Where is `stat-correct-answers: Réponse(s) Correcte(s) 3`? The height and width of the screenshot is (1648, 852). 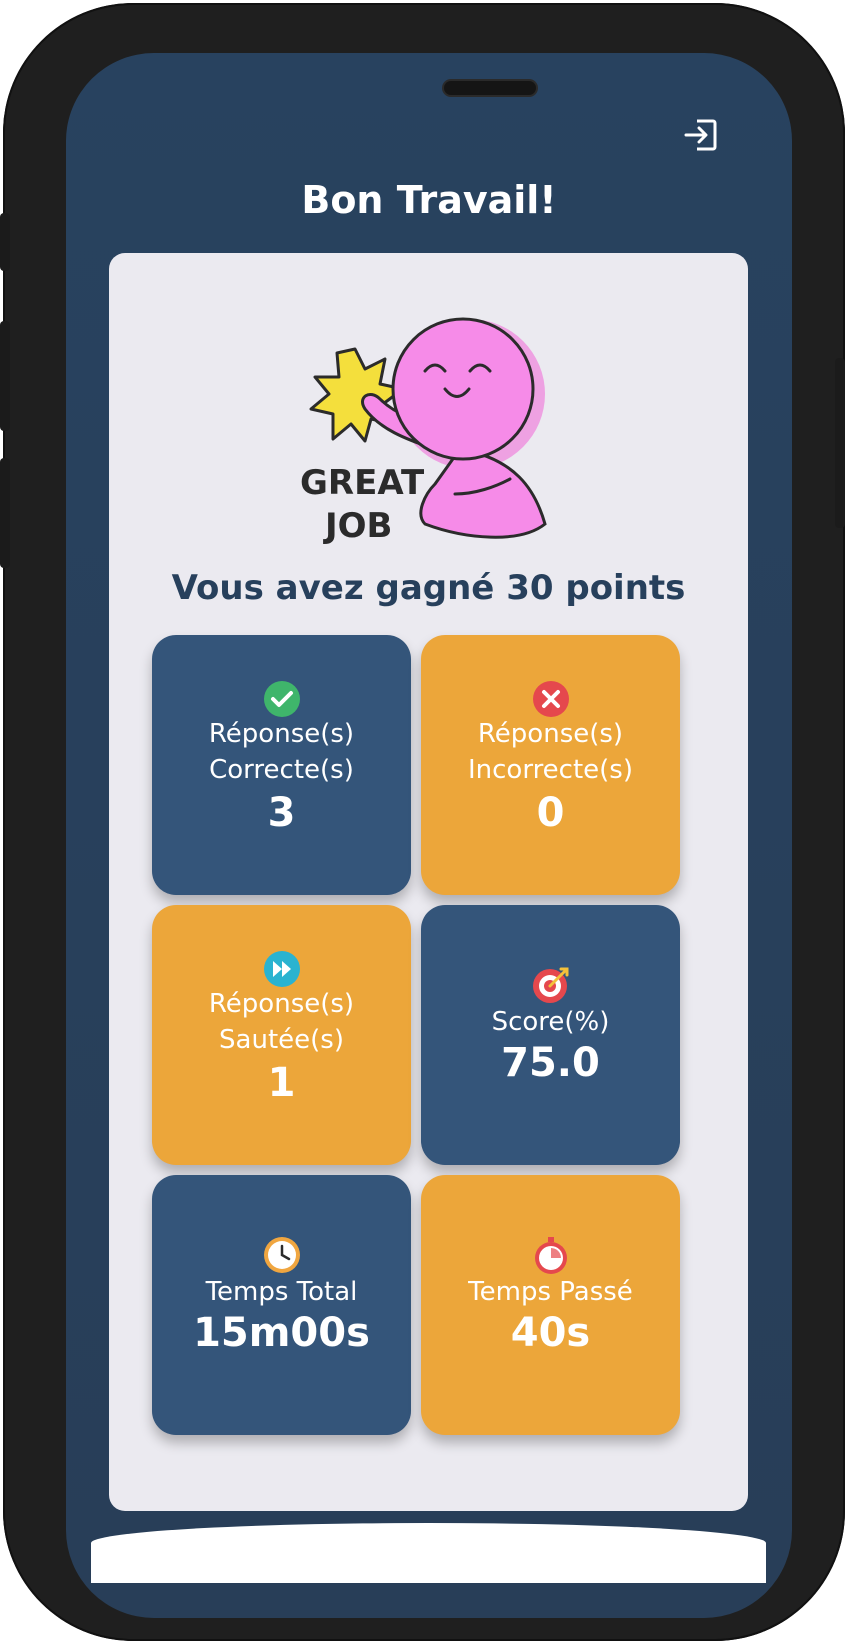 stat-correct-answers: Réponse(s) Correcte(s) 3 is located at coordinates (281, 765).